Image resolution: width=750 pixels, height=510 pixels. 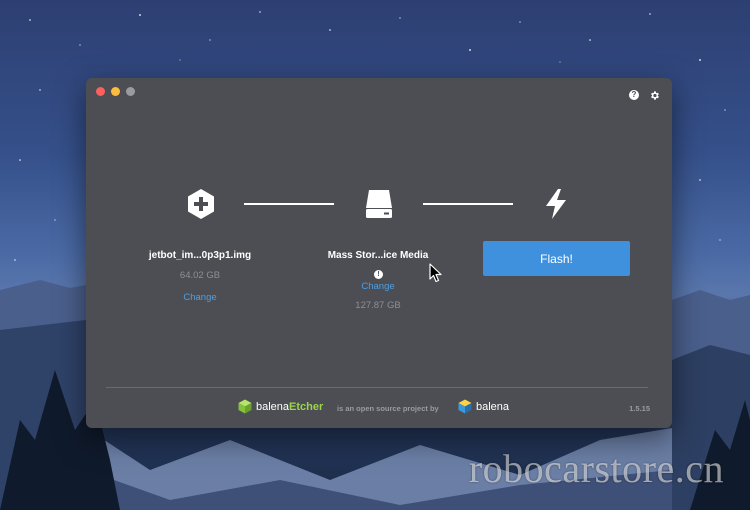 What do you see at coordinates (378, 274) in the screenshot?
I see `warning-icon: !` at bounding box center [378, 274].